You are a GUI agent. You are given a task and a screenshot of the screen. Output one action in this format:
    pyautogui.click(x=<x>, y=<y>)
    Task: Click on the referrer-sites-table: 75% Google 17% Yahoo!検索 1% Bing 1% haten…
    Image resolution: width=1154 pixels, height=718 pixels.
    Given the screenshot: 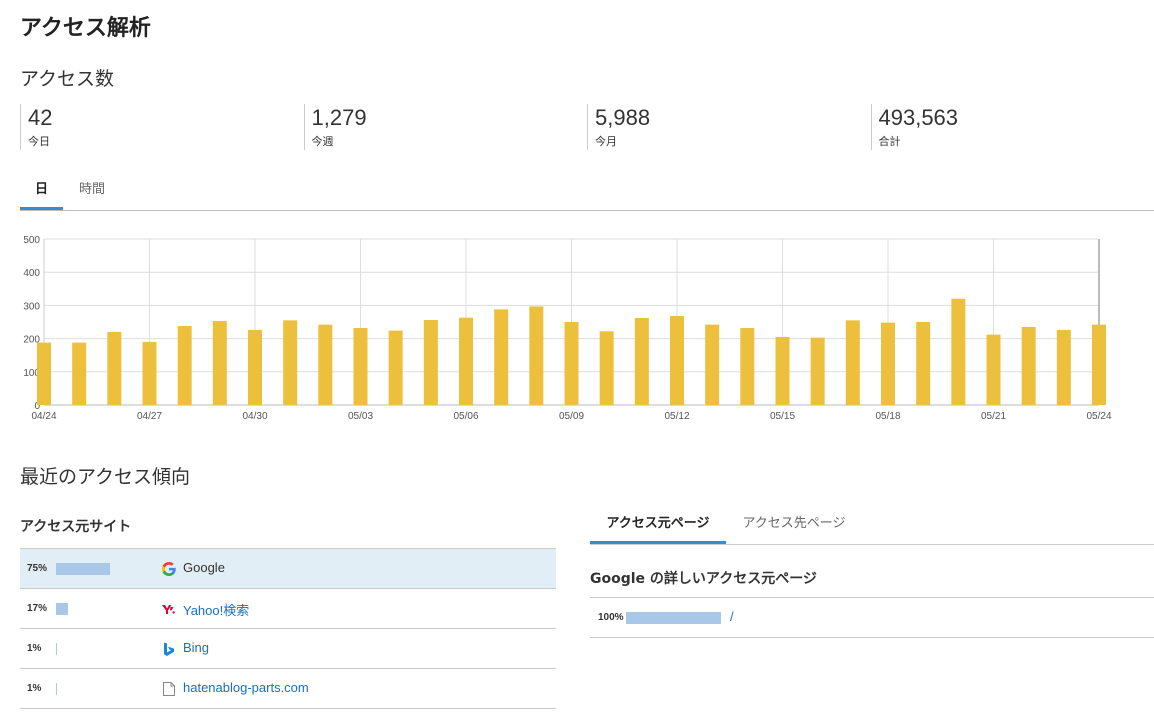 What is the action you would take?
    pyautogui.click(x=288, y=628)
    